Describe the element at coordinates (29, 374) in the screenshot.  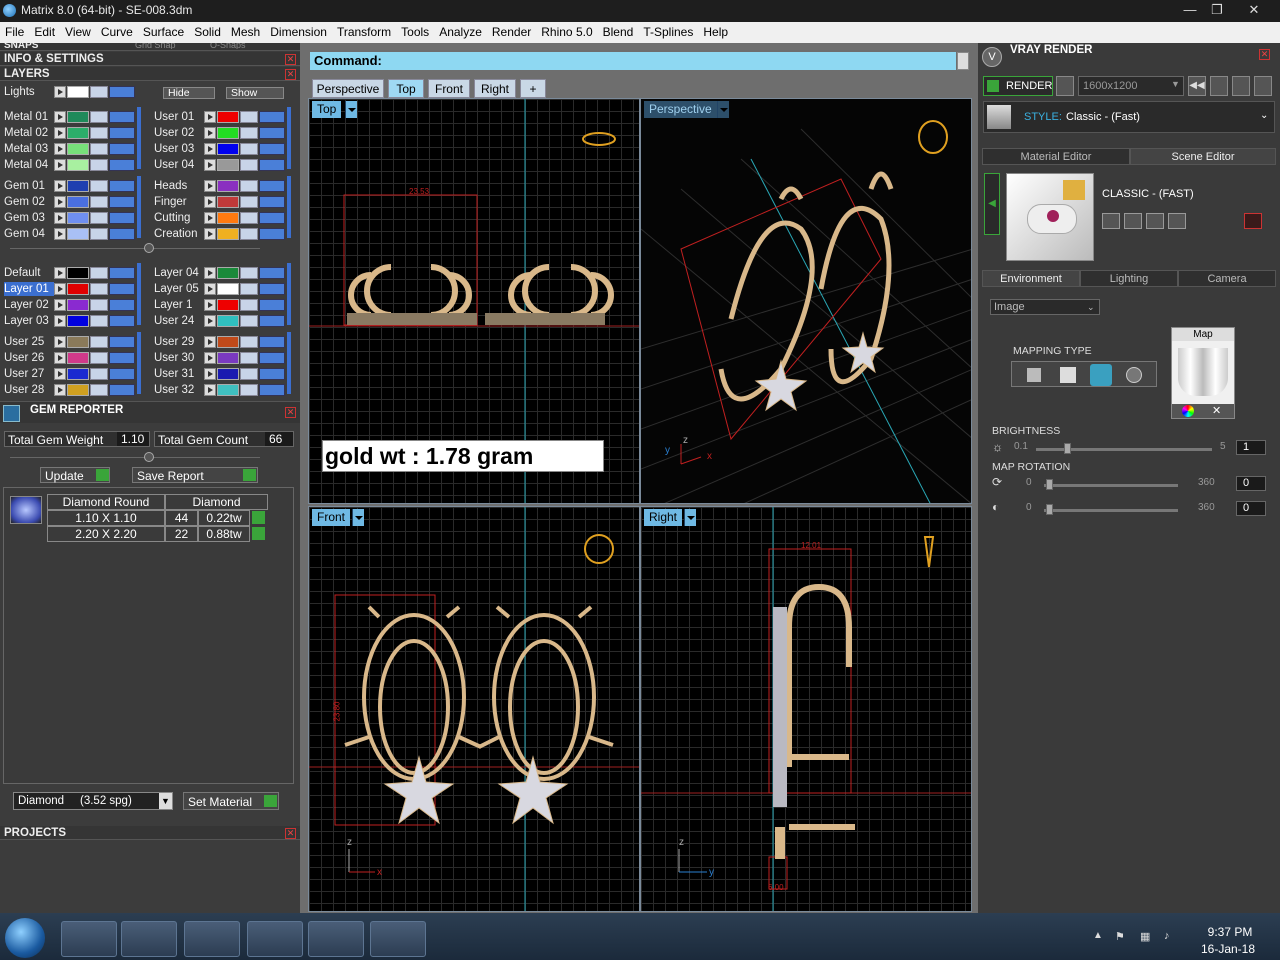
I see `layer-name: User 27` at that location.